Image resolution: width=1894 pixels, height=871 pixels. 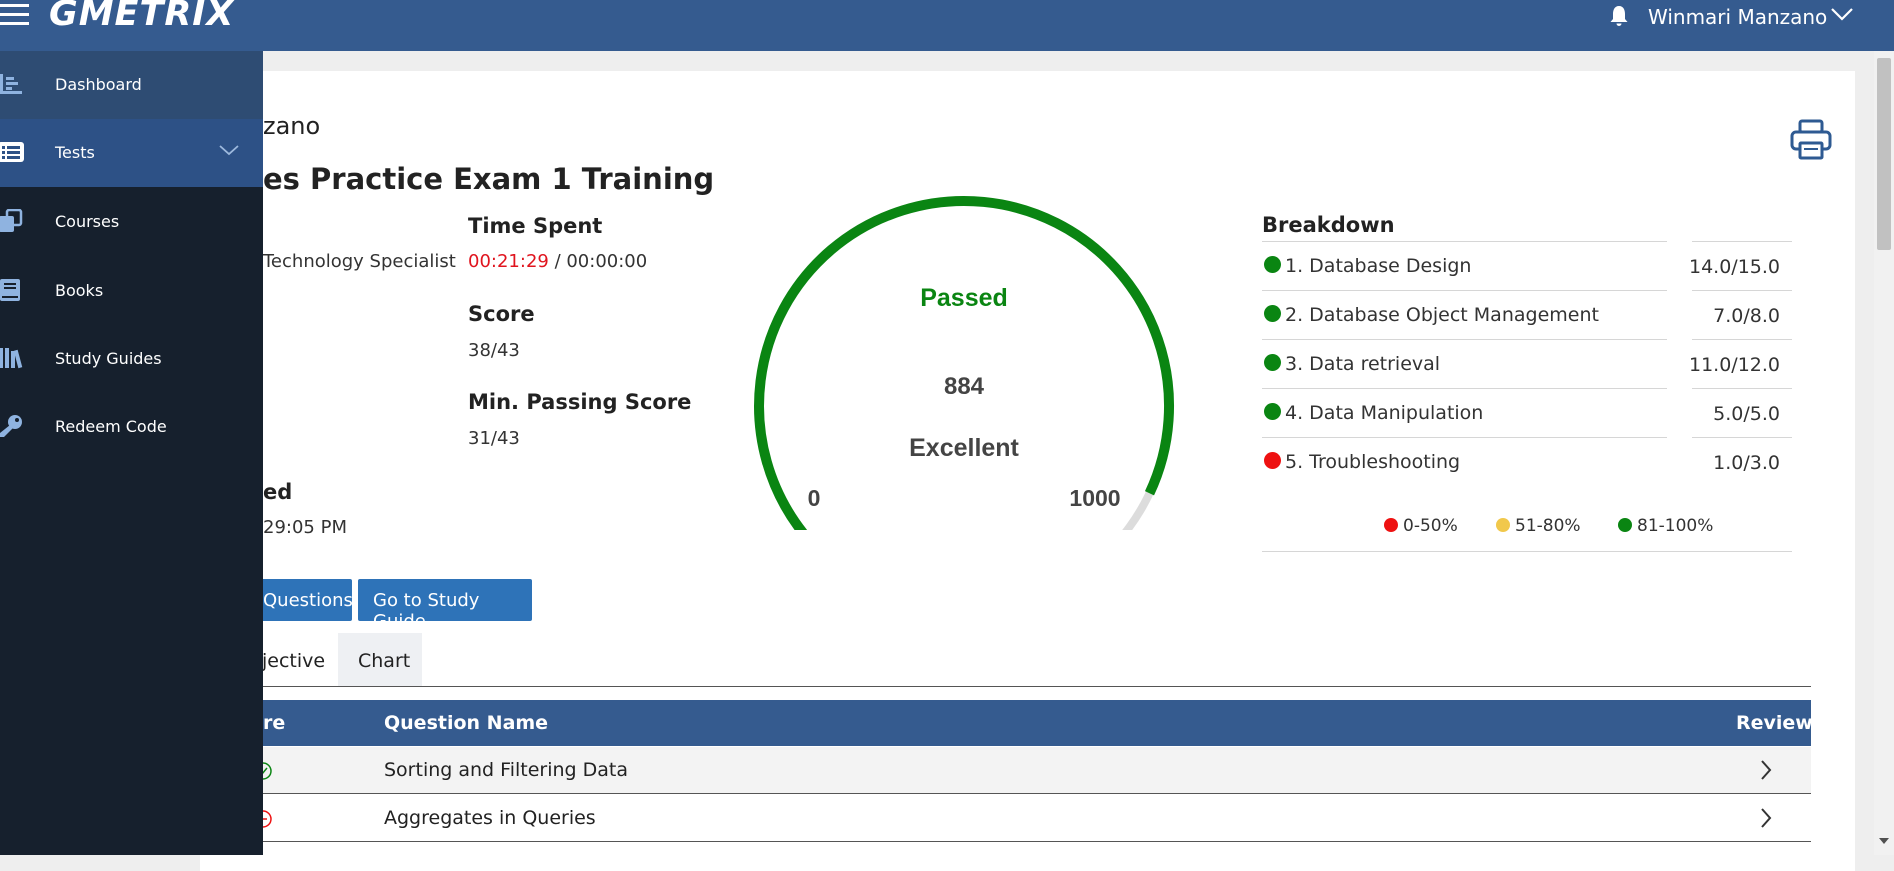 I want to click on library-icon, so click(x=11, y=358).